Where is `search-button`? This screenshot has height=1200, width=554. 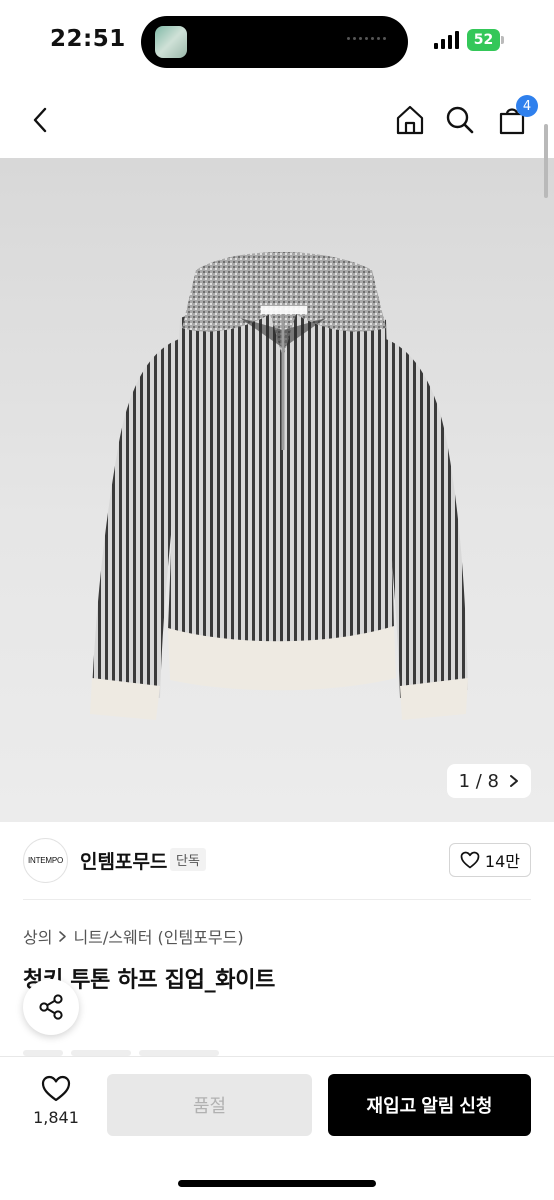 search-button is located at coordinates (460, 120).